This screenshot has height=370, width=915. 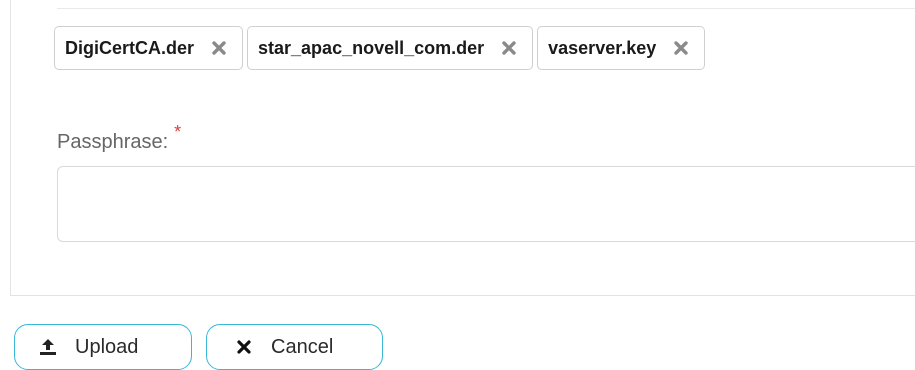 I want to click on cancel-button-label: Cancel, so click(x=302, y=346).